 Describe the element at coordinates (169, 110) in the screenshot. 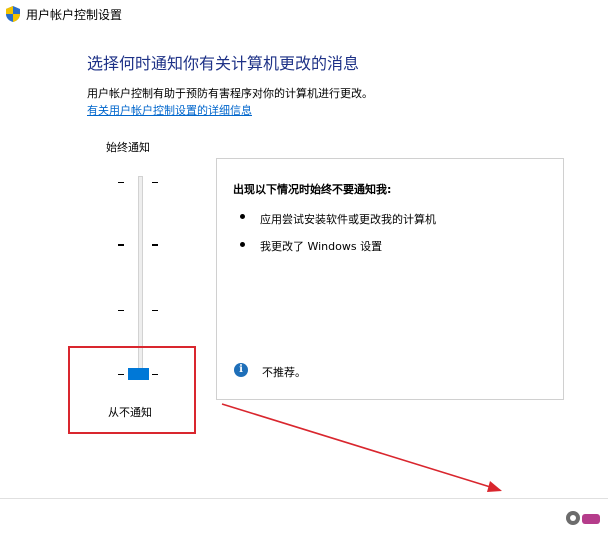

I see `more-info-link: 有关用户帐户控制设置的详细信息` at that location.